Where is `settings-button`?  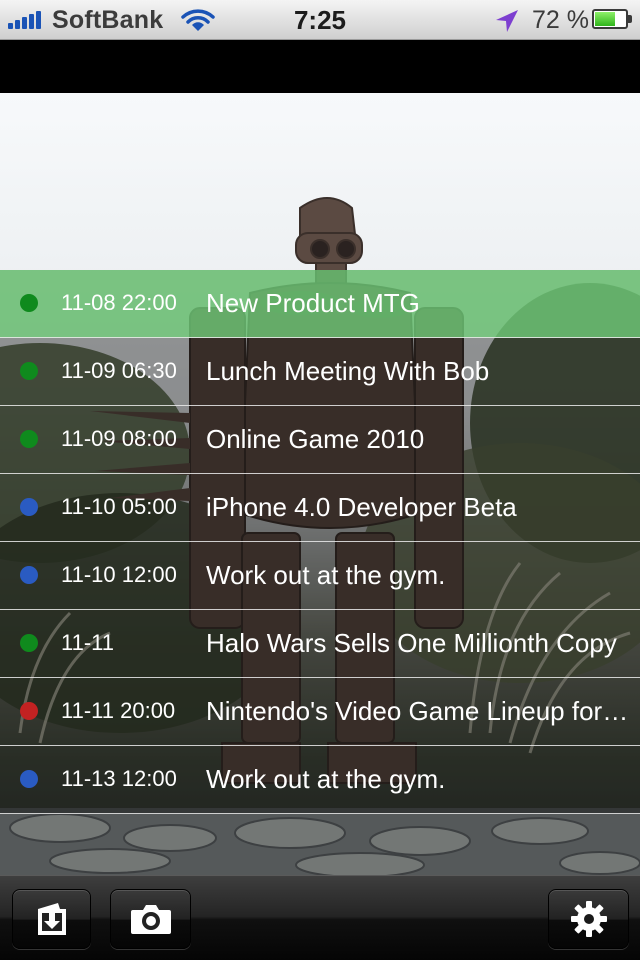 settings-button is located at coordinates (588, 919).